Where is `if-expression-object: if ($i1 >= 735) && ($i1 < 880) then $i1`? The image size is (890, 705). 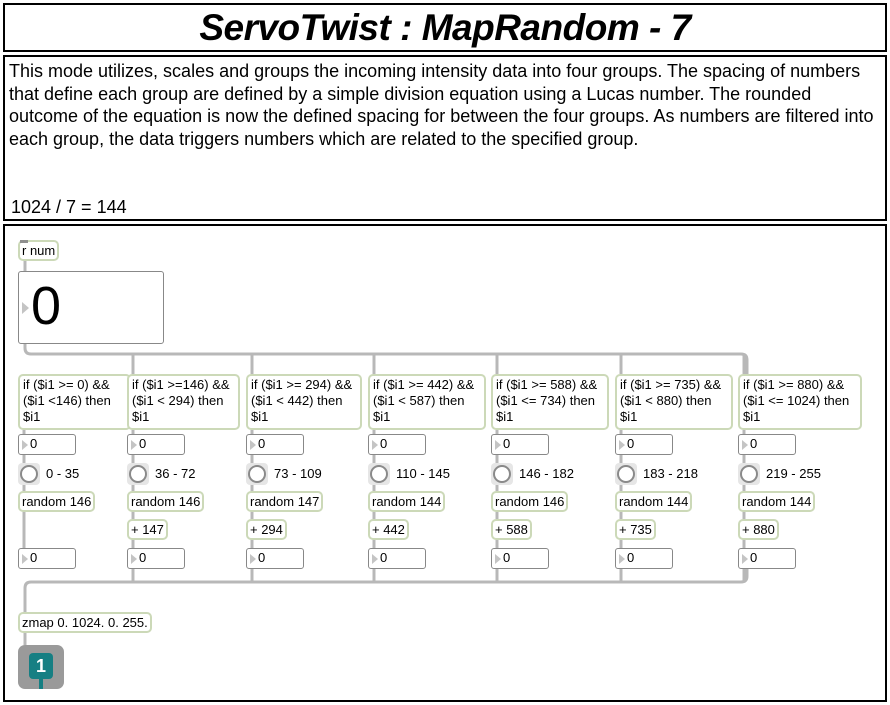 if-expression-object: if ($i1 >= 735) && ($i1 < 880) then $i1 is located at coordinates (674, 402).